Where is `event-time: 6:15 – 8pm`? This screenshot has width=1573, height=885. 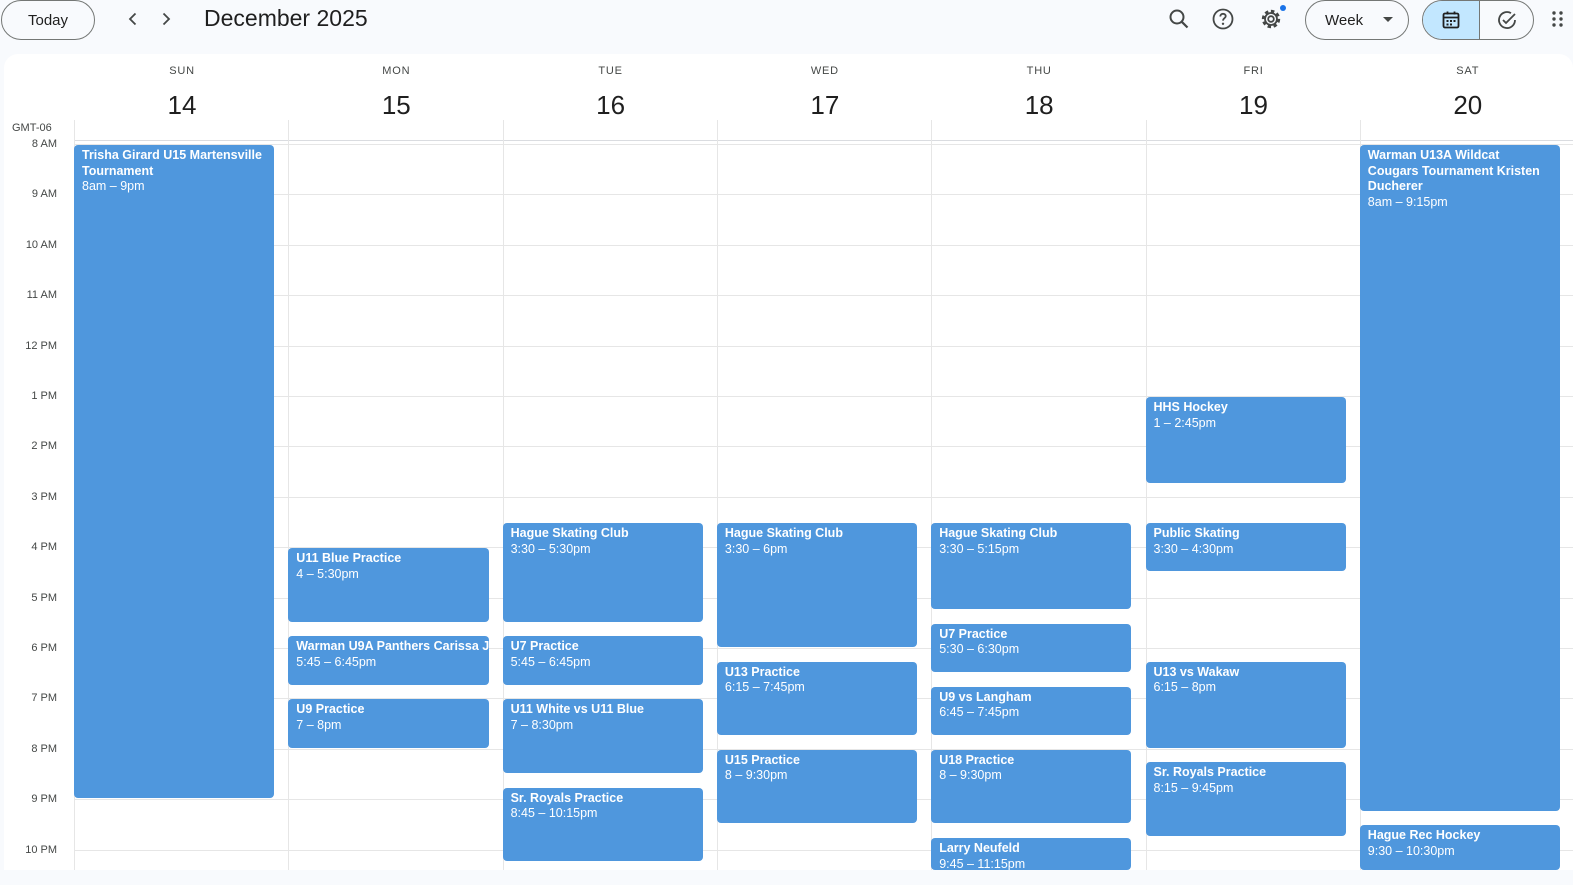 event-time: 6:15 – 8pm is located at coordinates (1185, 687).